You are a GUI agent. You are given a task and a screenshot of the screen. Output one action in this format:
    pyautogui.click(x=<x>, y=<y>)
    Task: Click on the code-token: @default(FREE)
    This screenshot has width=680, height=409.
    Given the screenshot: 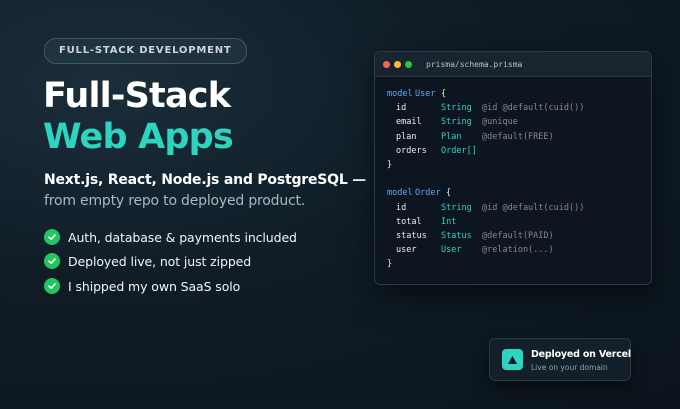 What is the action you would take?
    pyautogui.click(x=518, y=136)
    